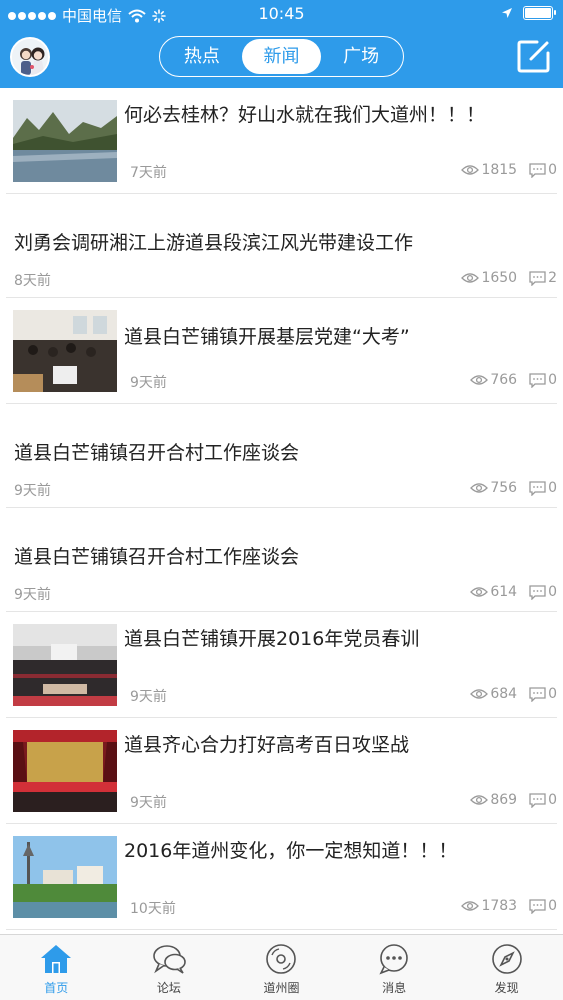  Describe the element at coordinates (267, 745) in the screenshot. I see `news-title: 道县齐心合力打好高考百日攻坚战` at that location.